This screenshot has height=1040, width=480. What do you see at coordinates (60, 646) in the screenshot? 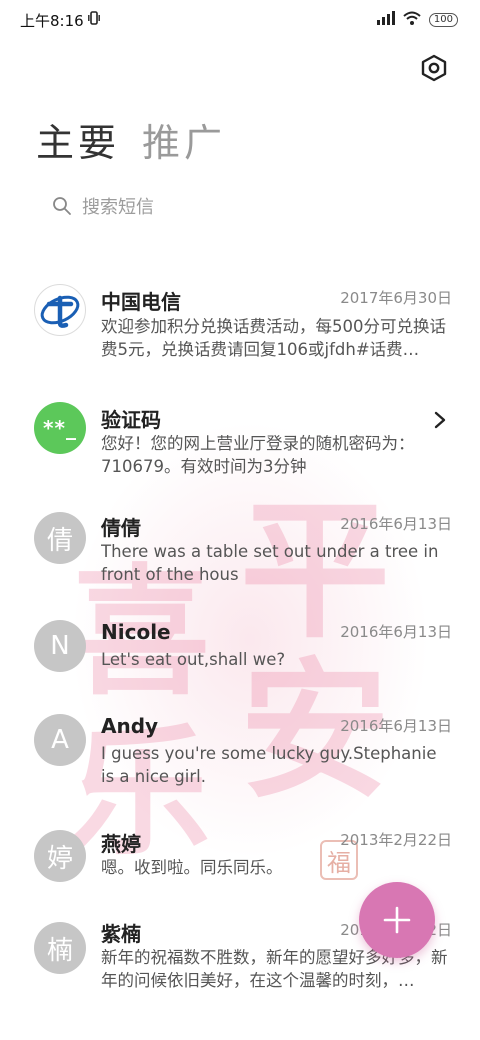
I see `avatar: N` at bounding box center [60, 646].